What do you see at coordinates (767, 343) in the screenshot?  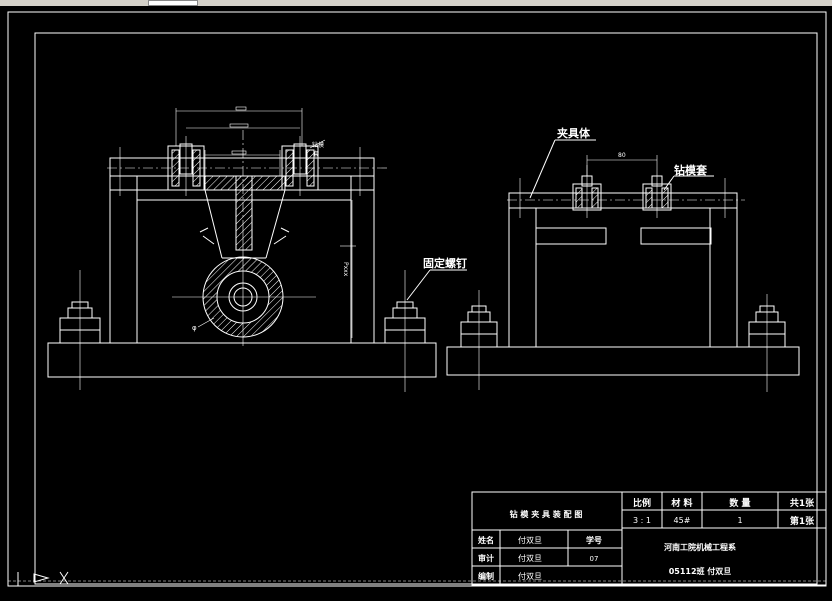 I see `side-bolt-right` at bounding box center [767, 343].